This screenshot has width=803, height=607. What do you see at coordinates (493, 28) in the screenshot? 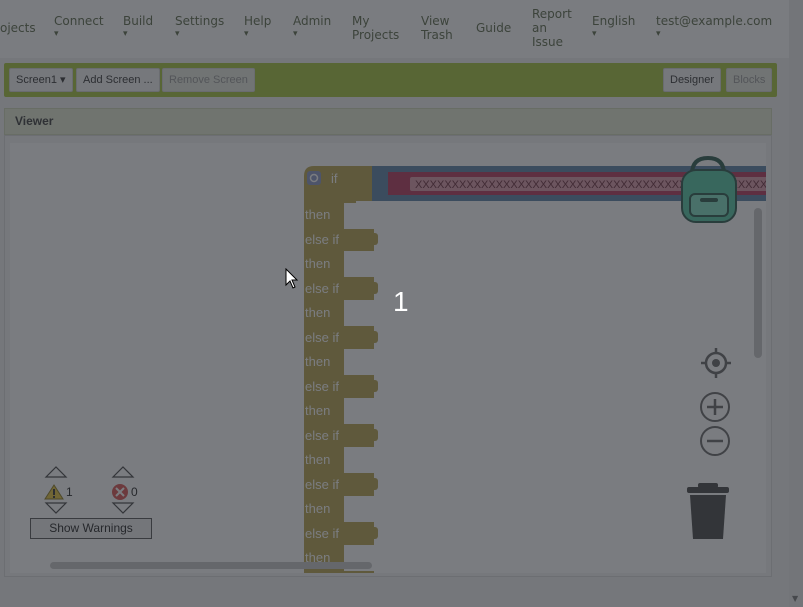
I see `nav-guide: Guide` at bounding box center [493, 28].